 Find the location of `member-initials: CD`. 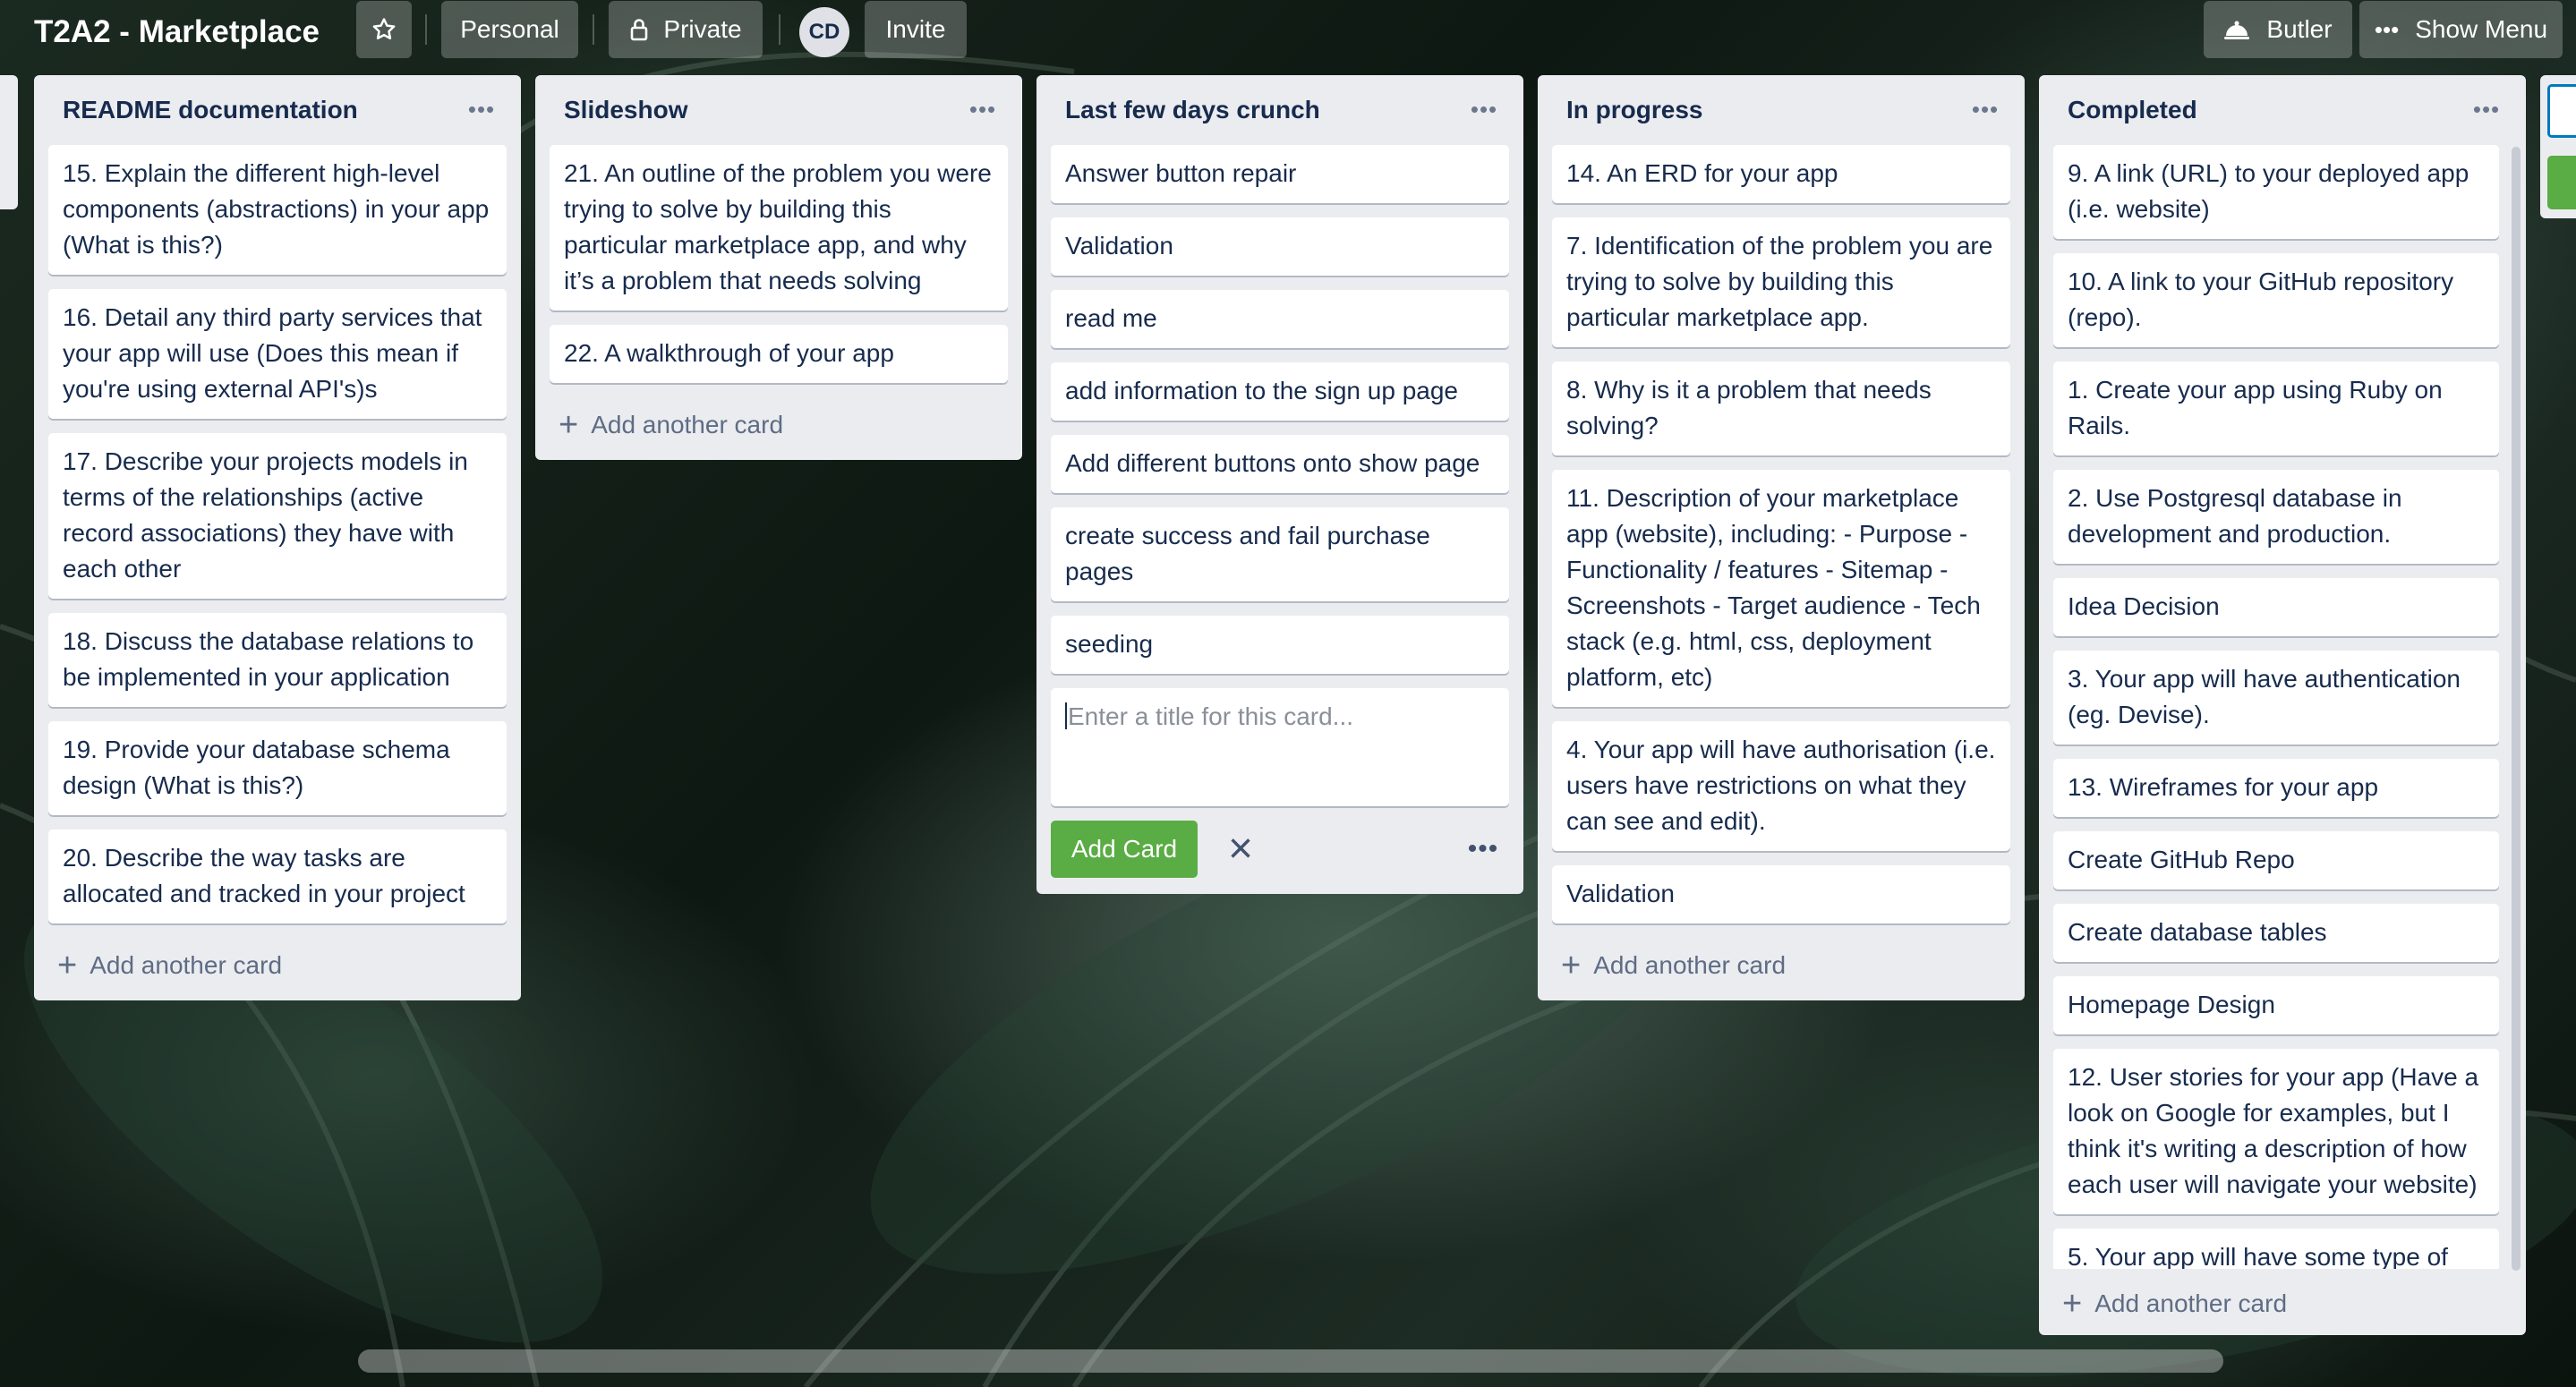

member-initials: CD is located at coordinates (824, 32).